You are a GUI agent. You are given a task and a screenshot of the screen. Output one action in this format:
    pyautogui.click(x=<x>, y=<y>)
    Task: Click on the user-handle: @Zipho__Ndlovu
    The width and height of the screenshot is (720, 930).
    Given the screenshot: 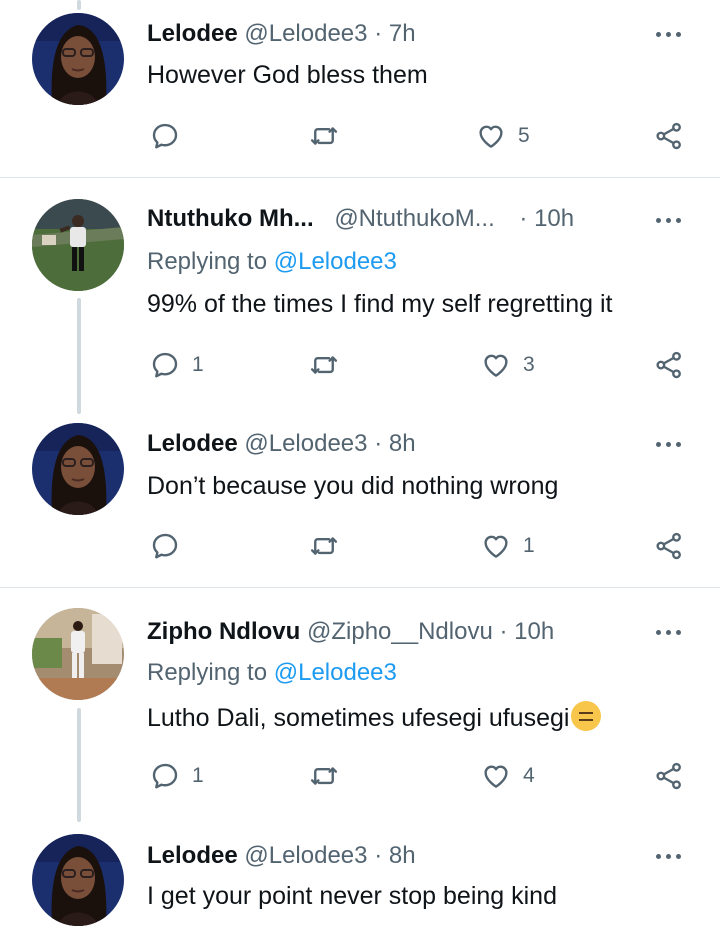 What is the action you would take?
    pyautogui.click(x=400, y=631)
    